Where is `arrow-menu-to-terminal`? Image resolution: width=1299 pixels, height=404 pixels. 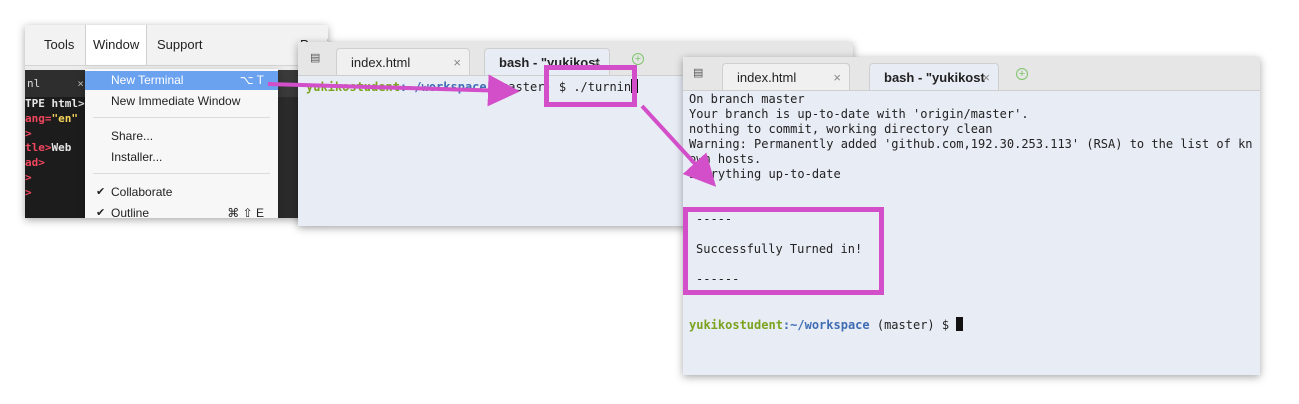 arrow-menu-to-terminal is located at coordinates (393, 90).